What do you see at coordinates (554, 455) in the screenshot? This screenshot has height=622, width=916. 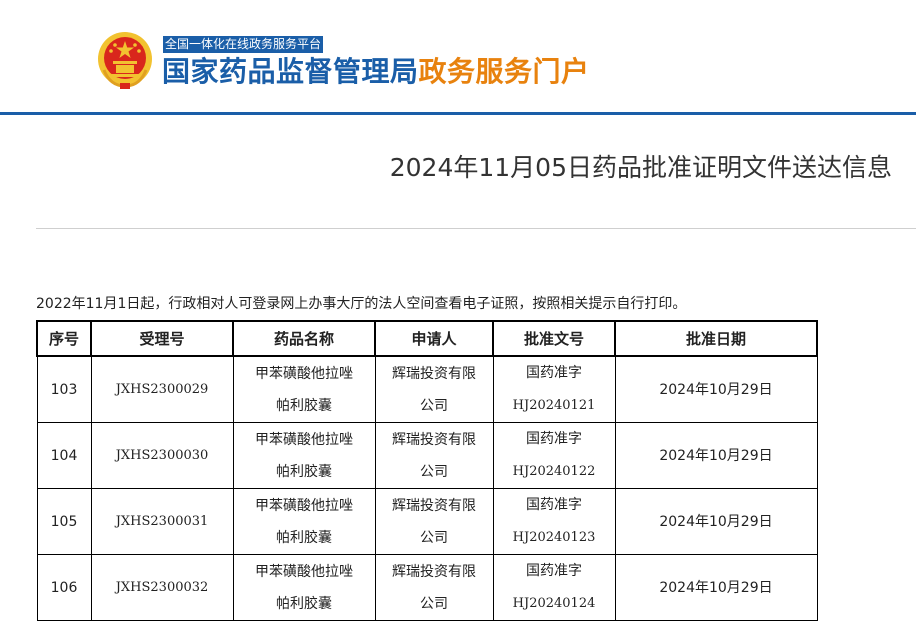 I see `cell-approval-no: 国药准字 HJ20240122` at bounding box center [554, 455].